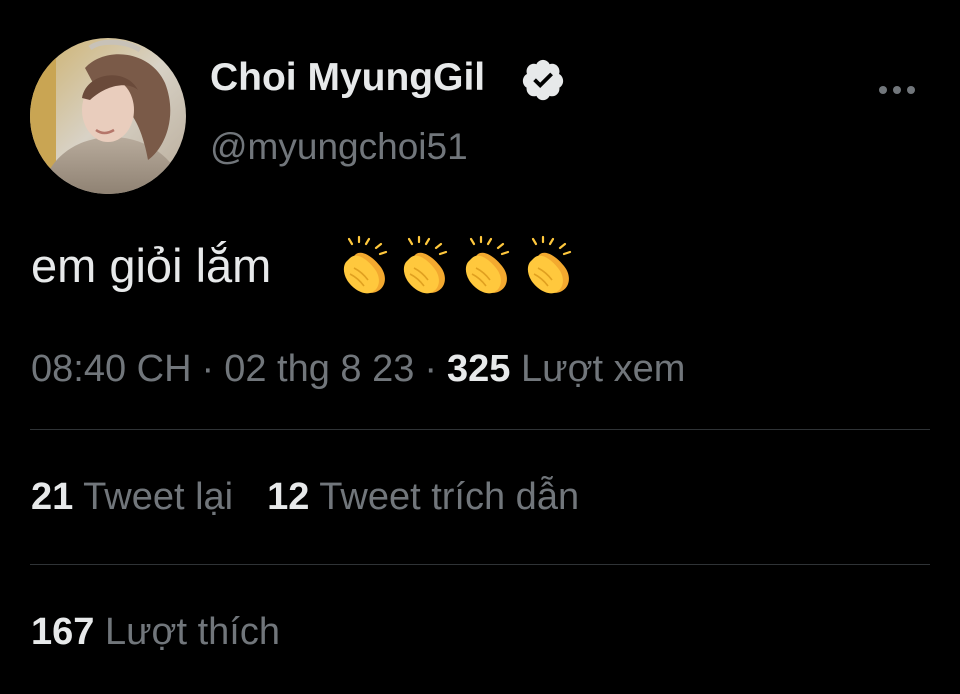 The image size is (960, 694). I want to click on retweets-stat: 21 Tweet lại, so click(132, 497).